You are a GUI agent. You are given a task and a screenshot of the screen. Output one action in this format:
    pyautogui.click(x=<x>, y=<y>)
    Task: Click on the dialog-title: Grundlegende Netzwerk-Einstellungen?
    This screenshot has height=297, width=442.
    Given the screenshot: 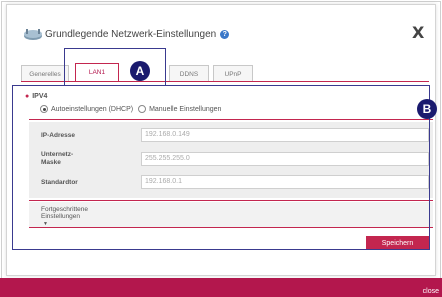 What is the action you would take?
    pyautogui.click(x=137, y=34)
    